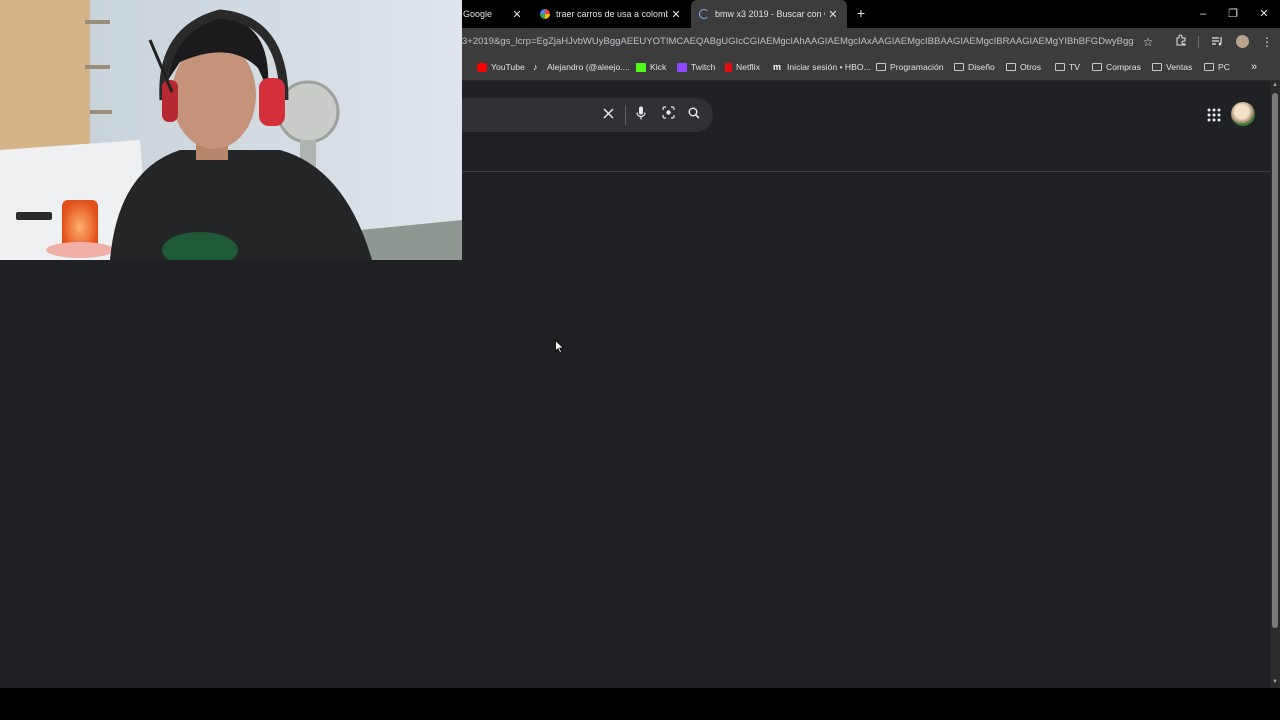 The width and height of the screenshot is (1280, 720). I want to click on media-control-icon, so click(1217, 42).